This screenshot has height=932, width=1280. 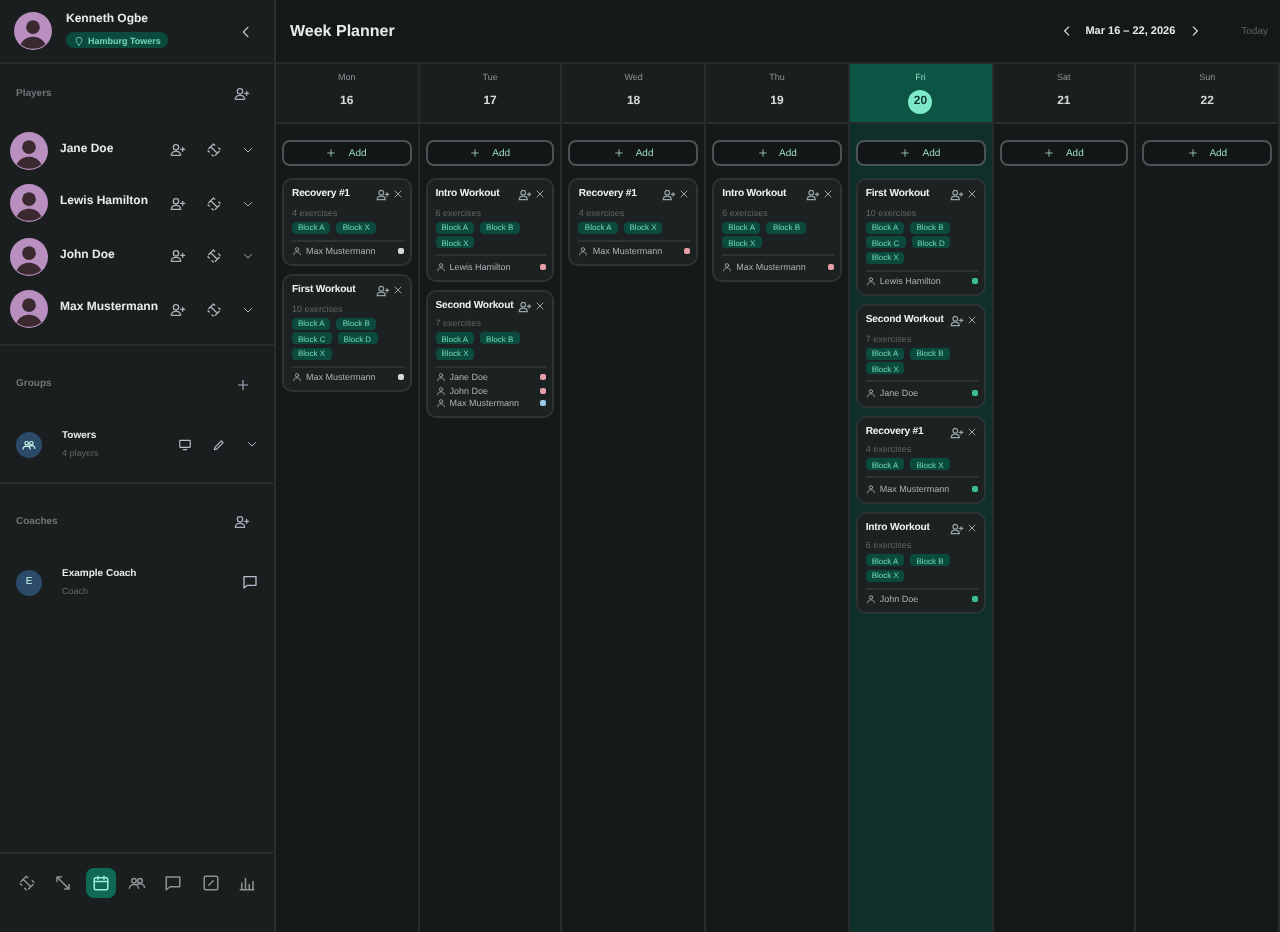 What do you see at coordinates (33, 31) in the screenshot?
I see `user-avatar` at bounding box center [33, 31].